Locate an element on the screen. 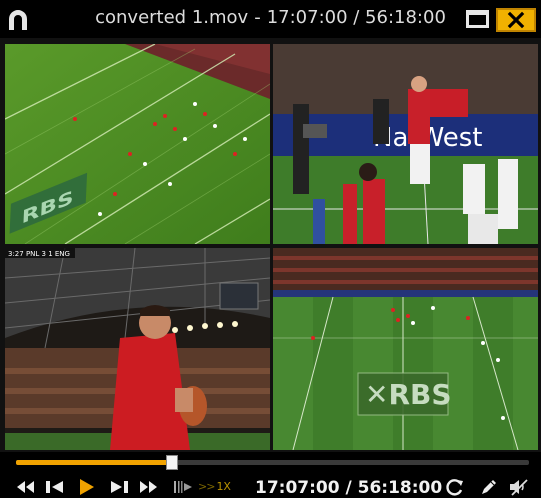  title-filename: converted 1.mov is located at coordinates (172, 17).